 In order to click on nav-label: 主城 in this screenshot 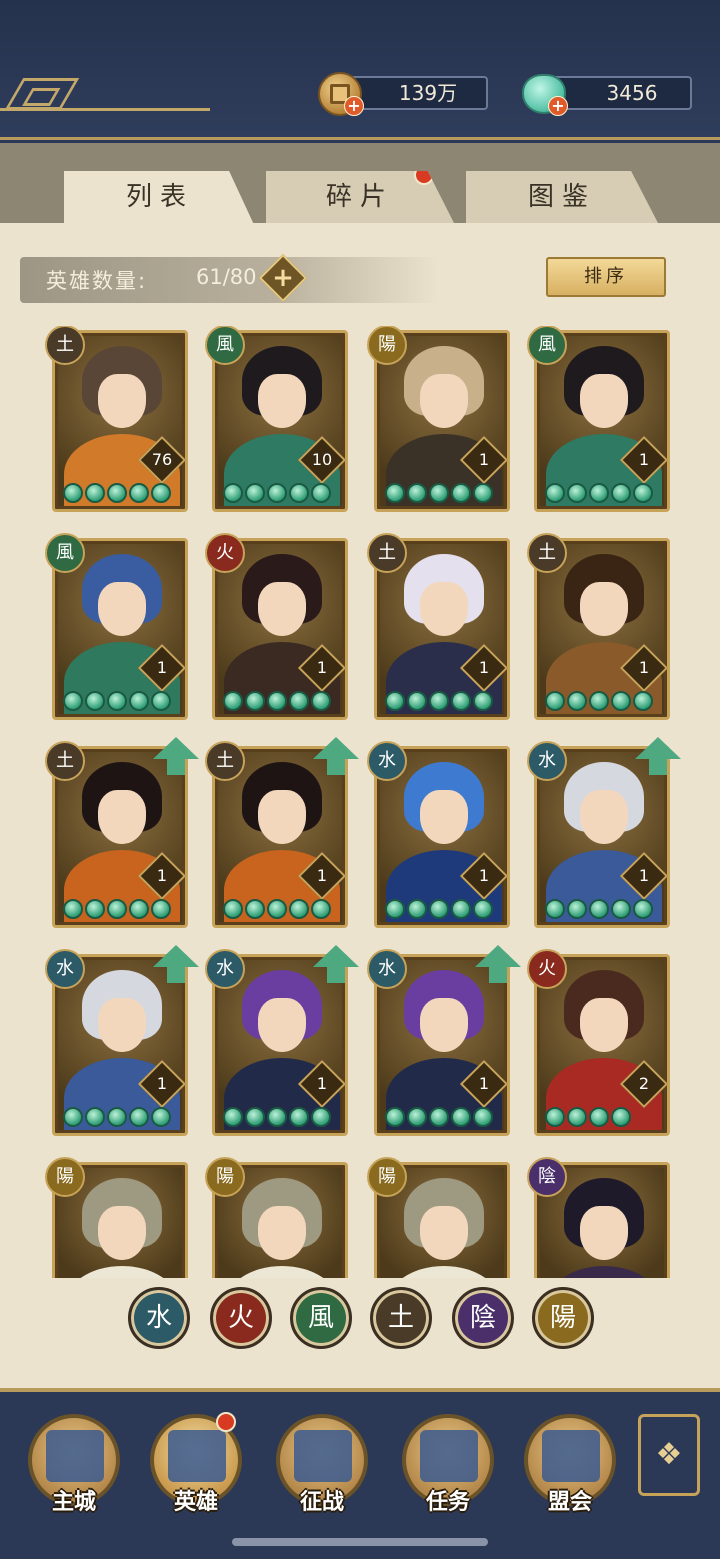, I will do `click(73, 1502)`.